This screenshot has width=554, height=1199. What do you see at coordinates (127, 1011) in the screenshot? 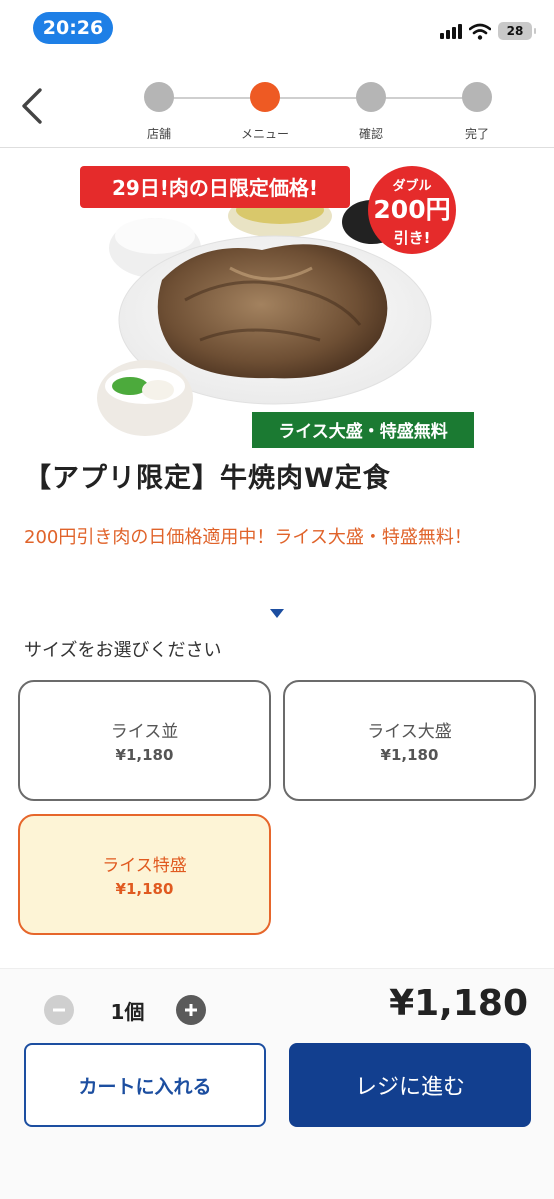
I see `quantity-value: 1個` at bounding box center [127, 1011].